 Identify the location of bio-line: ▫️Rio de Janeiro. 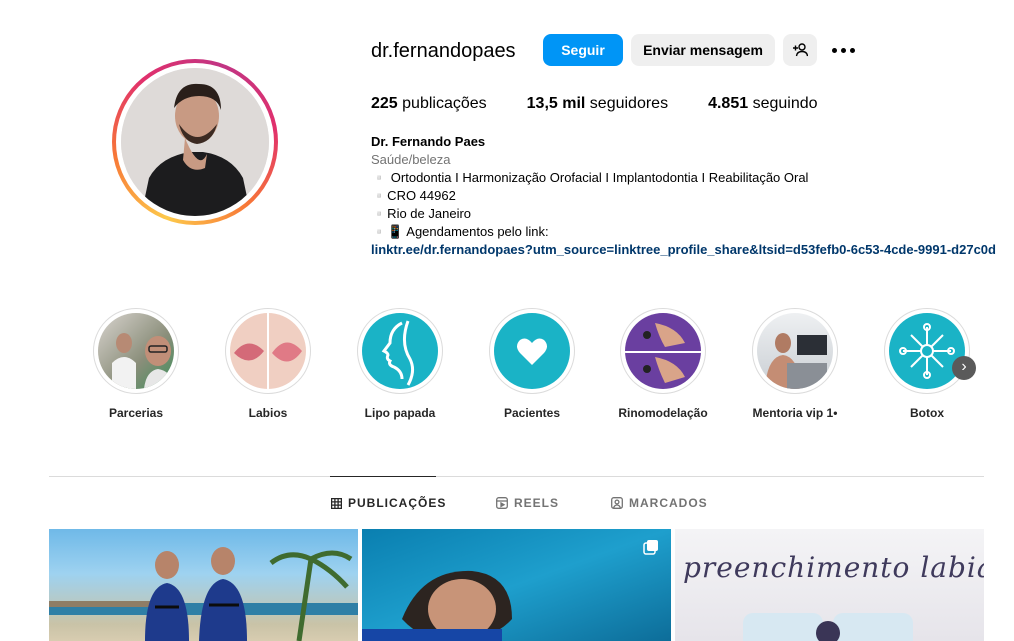
(421, 213).